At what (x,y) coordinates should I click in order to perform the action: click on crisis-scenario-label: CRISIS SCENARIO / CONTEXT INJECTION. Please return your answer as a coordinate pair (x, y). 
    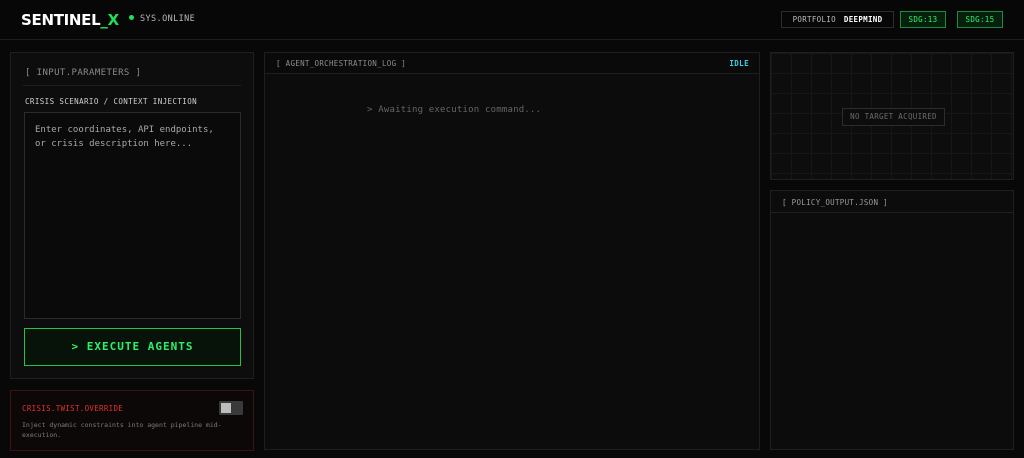
    Looking at the image, I should click on (111, 101).